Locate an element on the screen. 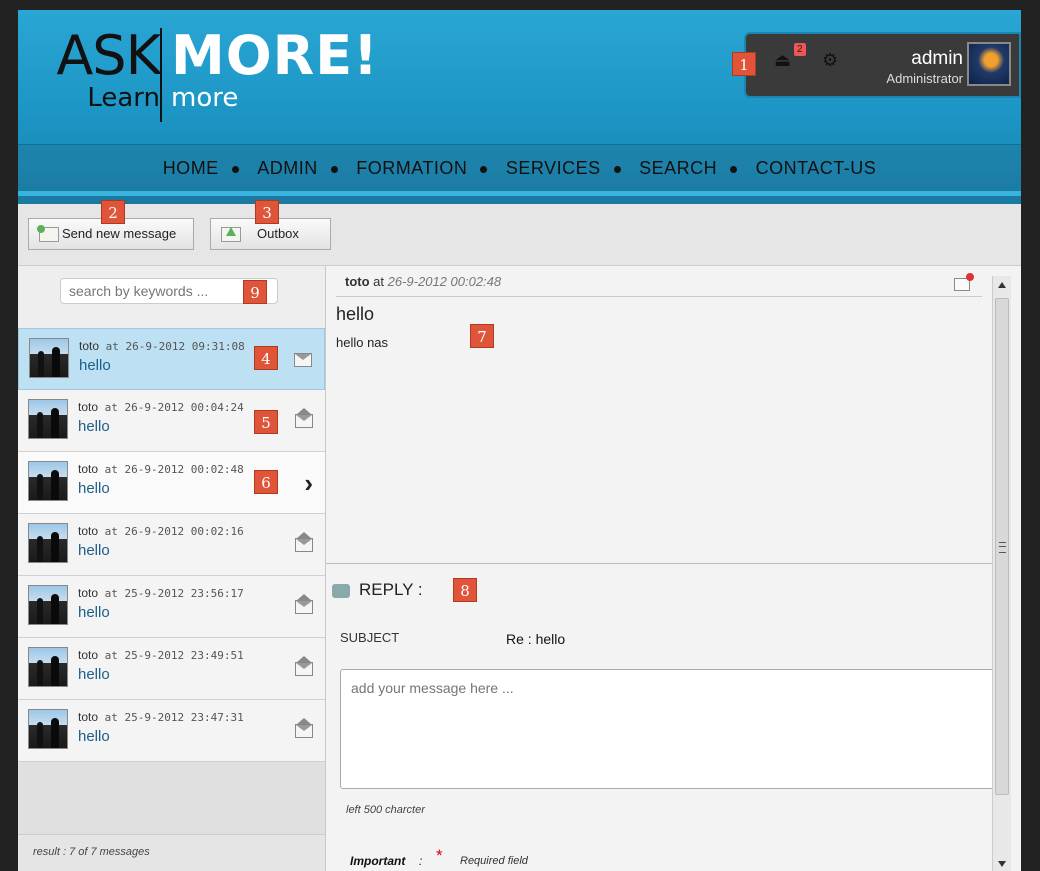  scroll-thumb is located at coordinates (1002, 546).